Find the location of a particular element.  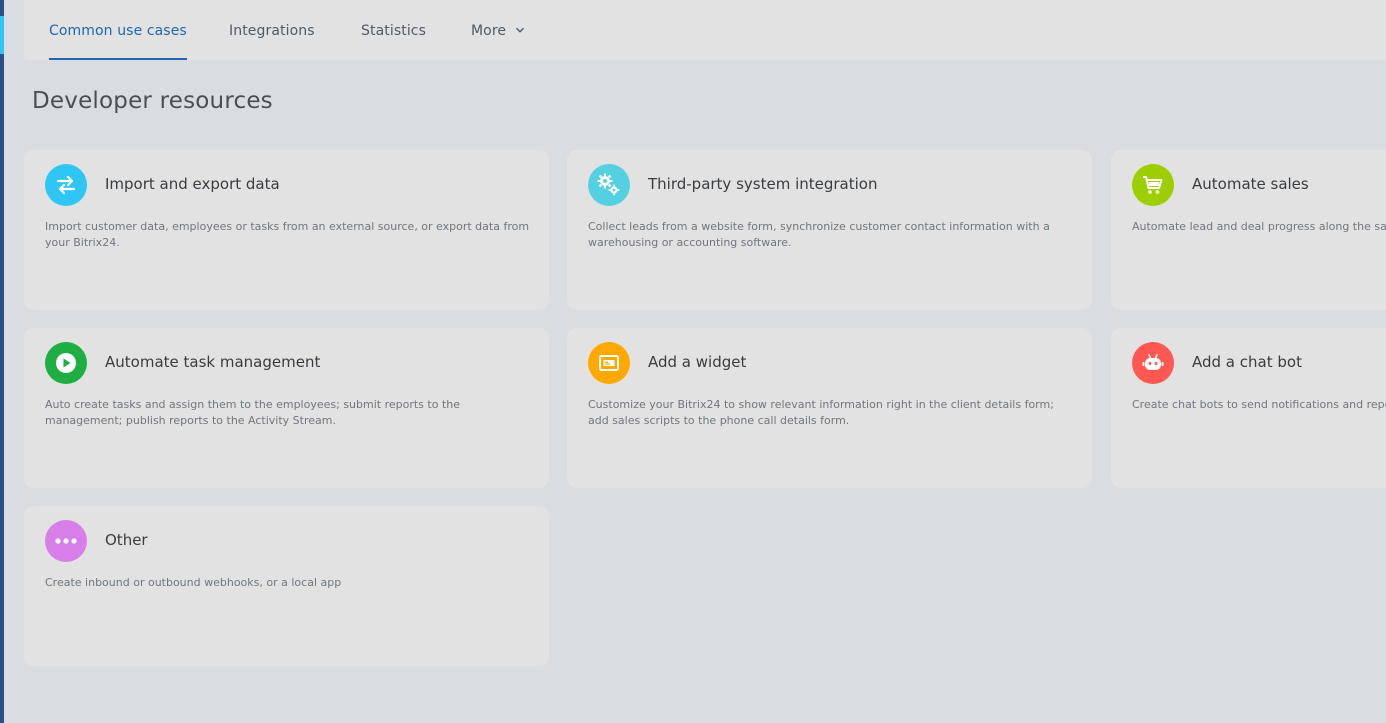

tab-label: Common use cases is located at coordinates (118, 31).